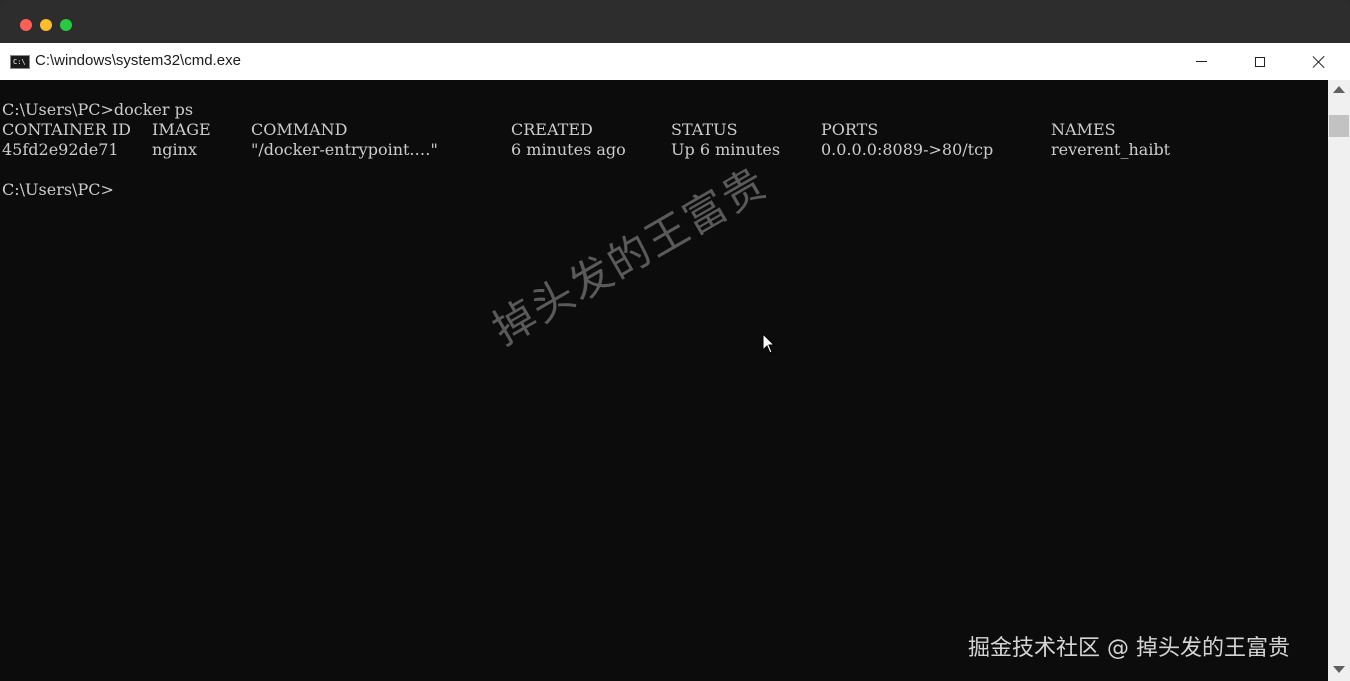 The height and width of the screenshot is (681, 1350). Describe the element at coordinates (568, 149) in the screenshot. I see `cell-created: 6 minutes ago` at that location.